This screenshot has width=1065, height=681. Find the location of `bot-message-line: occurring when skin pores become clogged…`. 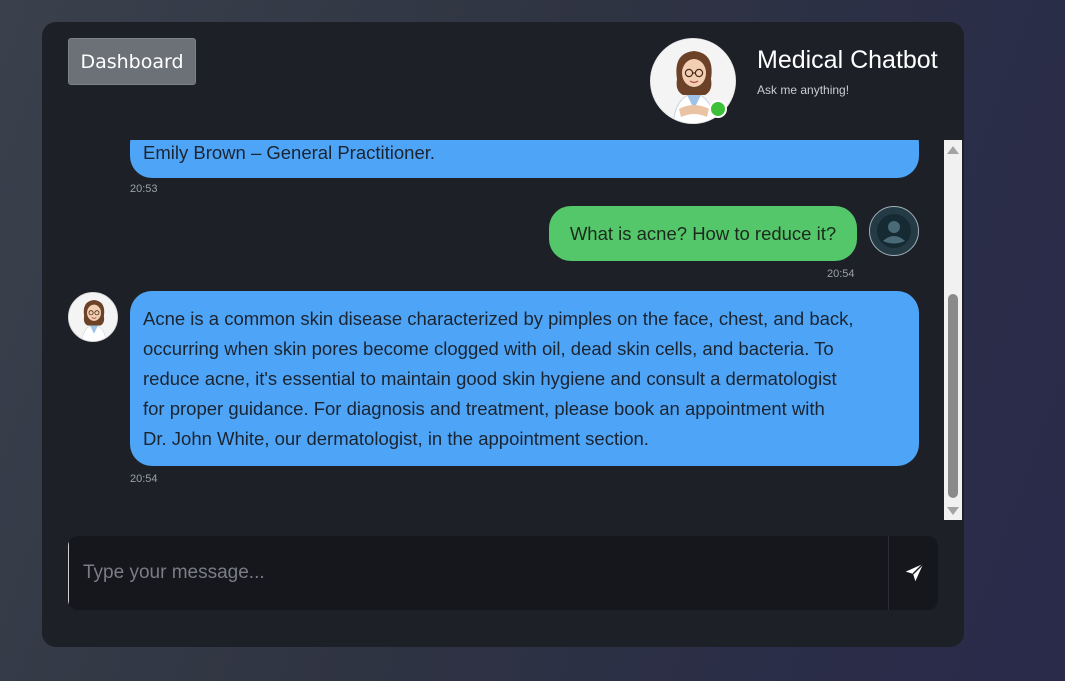

bot-message-line: occurring when skin pores become clogged… is located at coordinates (488, 348).